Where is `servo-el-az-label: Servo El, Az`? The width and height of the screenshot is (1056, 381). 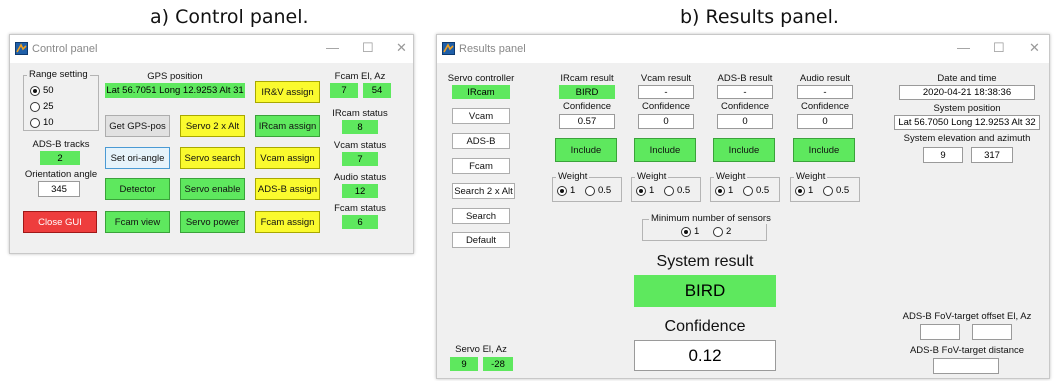 servo-el-az-label: Servo El, Az is located at coordinates (481, 349).